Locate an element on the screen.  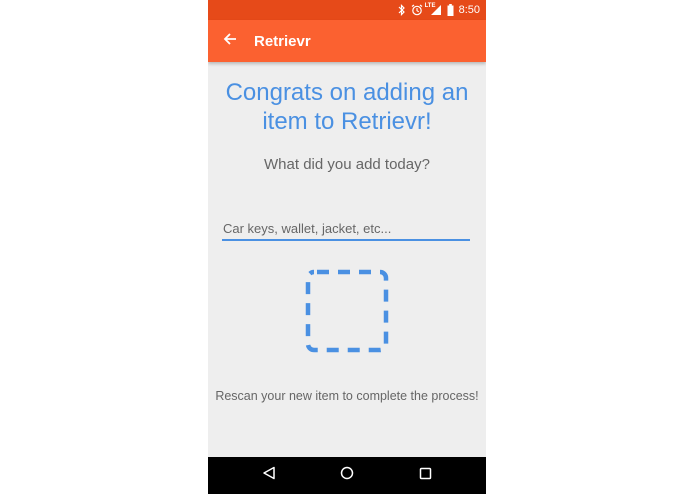
nav-home-button is located at coordinates (347, 476).